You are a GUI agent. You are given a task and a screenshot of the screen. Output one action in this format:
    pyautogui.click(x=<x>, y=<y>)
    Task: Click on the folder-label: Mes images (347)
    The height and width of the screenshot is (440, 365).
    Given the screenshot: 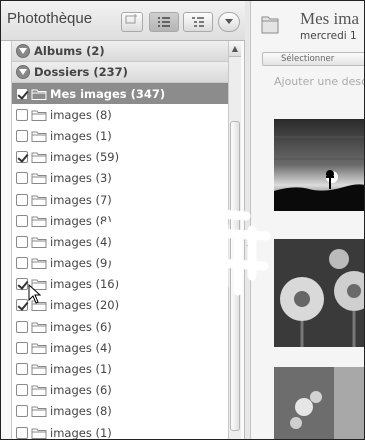 What is the action you would take?
    pyautogui.click(x=108, y=93)
    